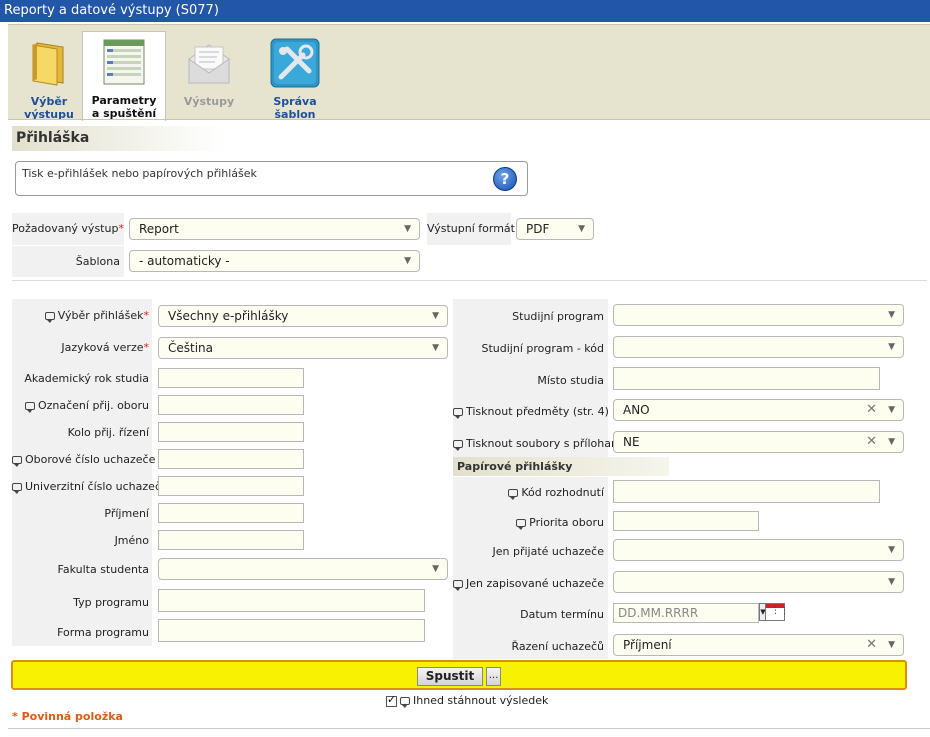  I want to click on selection-select: Všechny e-přihlášky ▼, so click(303, 316).